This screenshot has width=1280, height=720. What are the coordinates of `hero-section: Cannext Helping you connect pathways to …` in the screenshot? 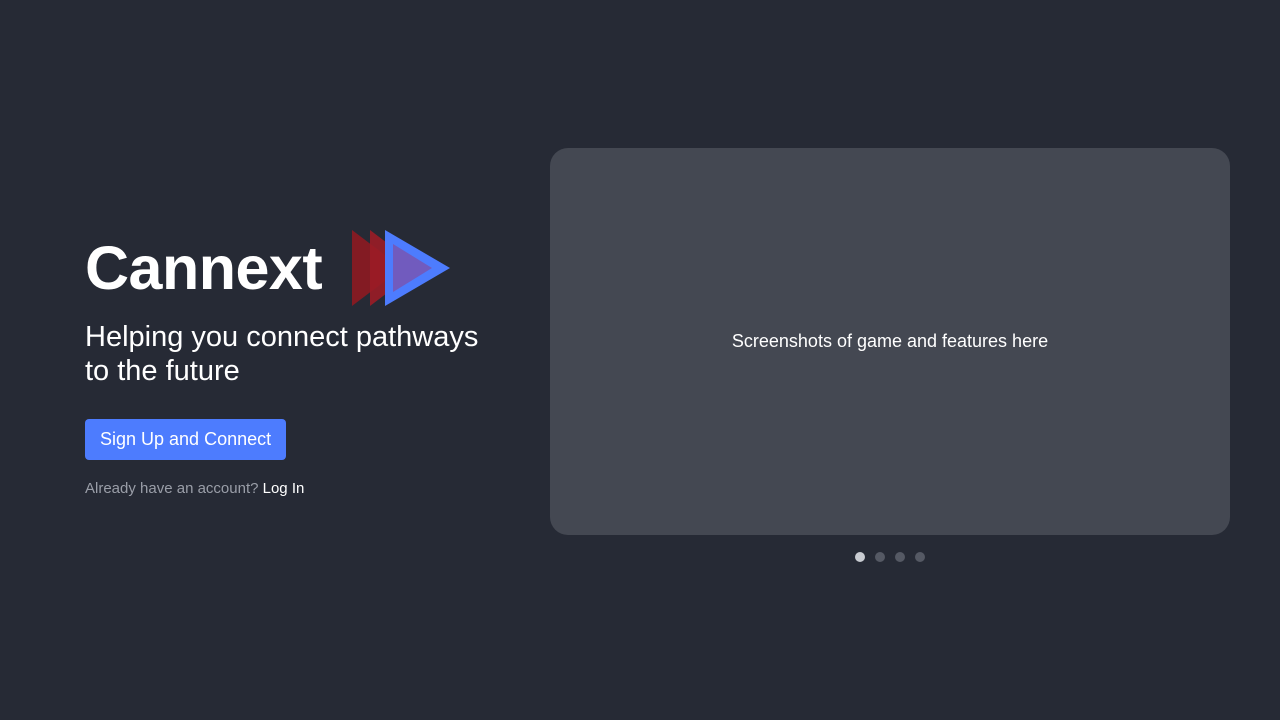 It's located at (305, 362).